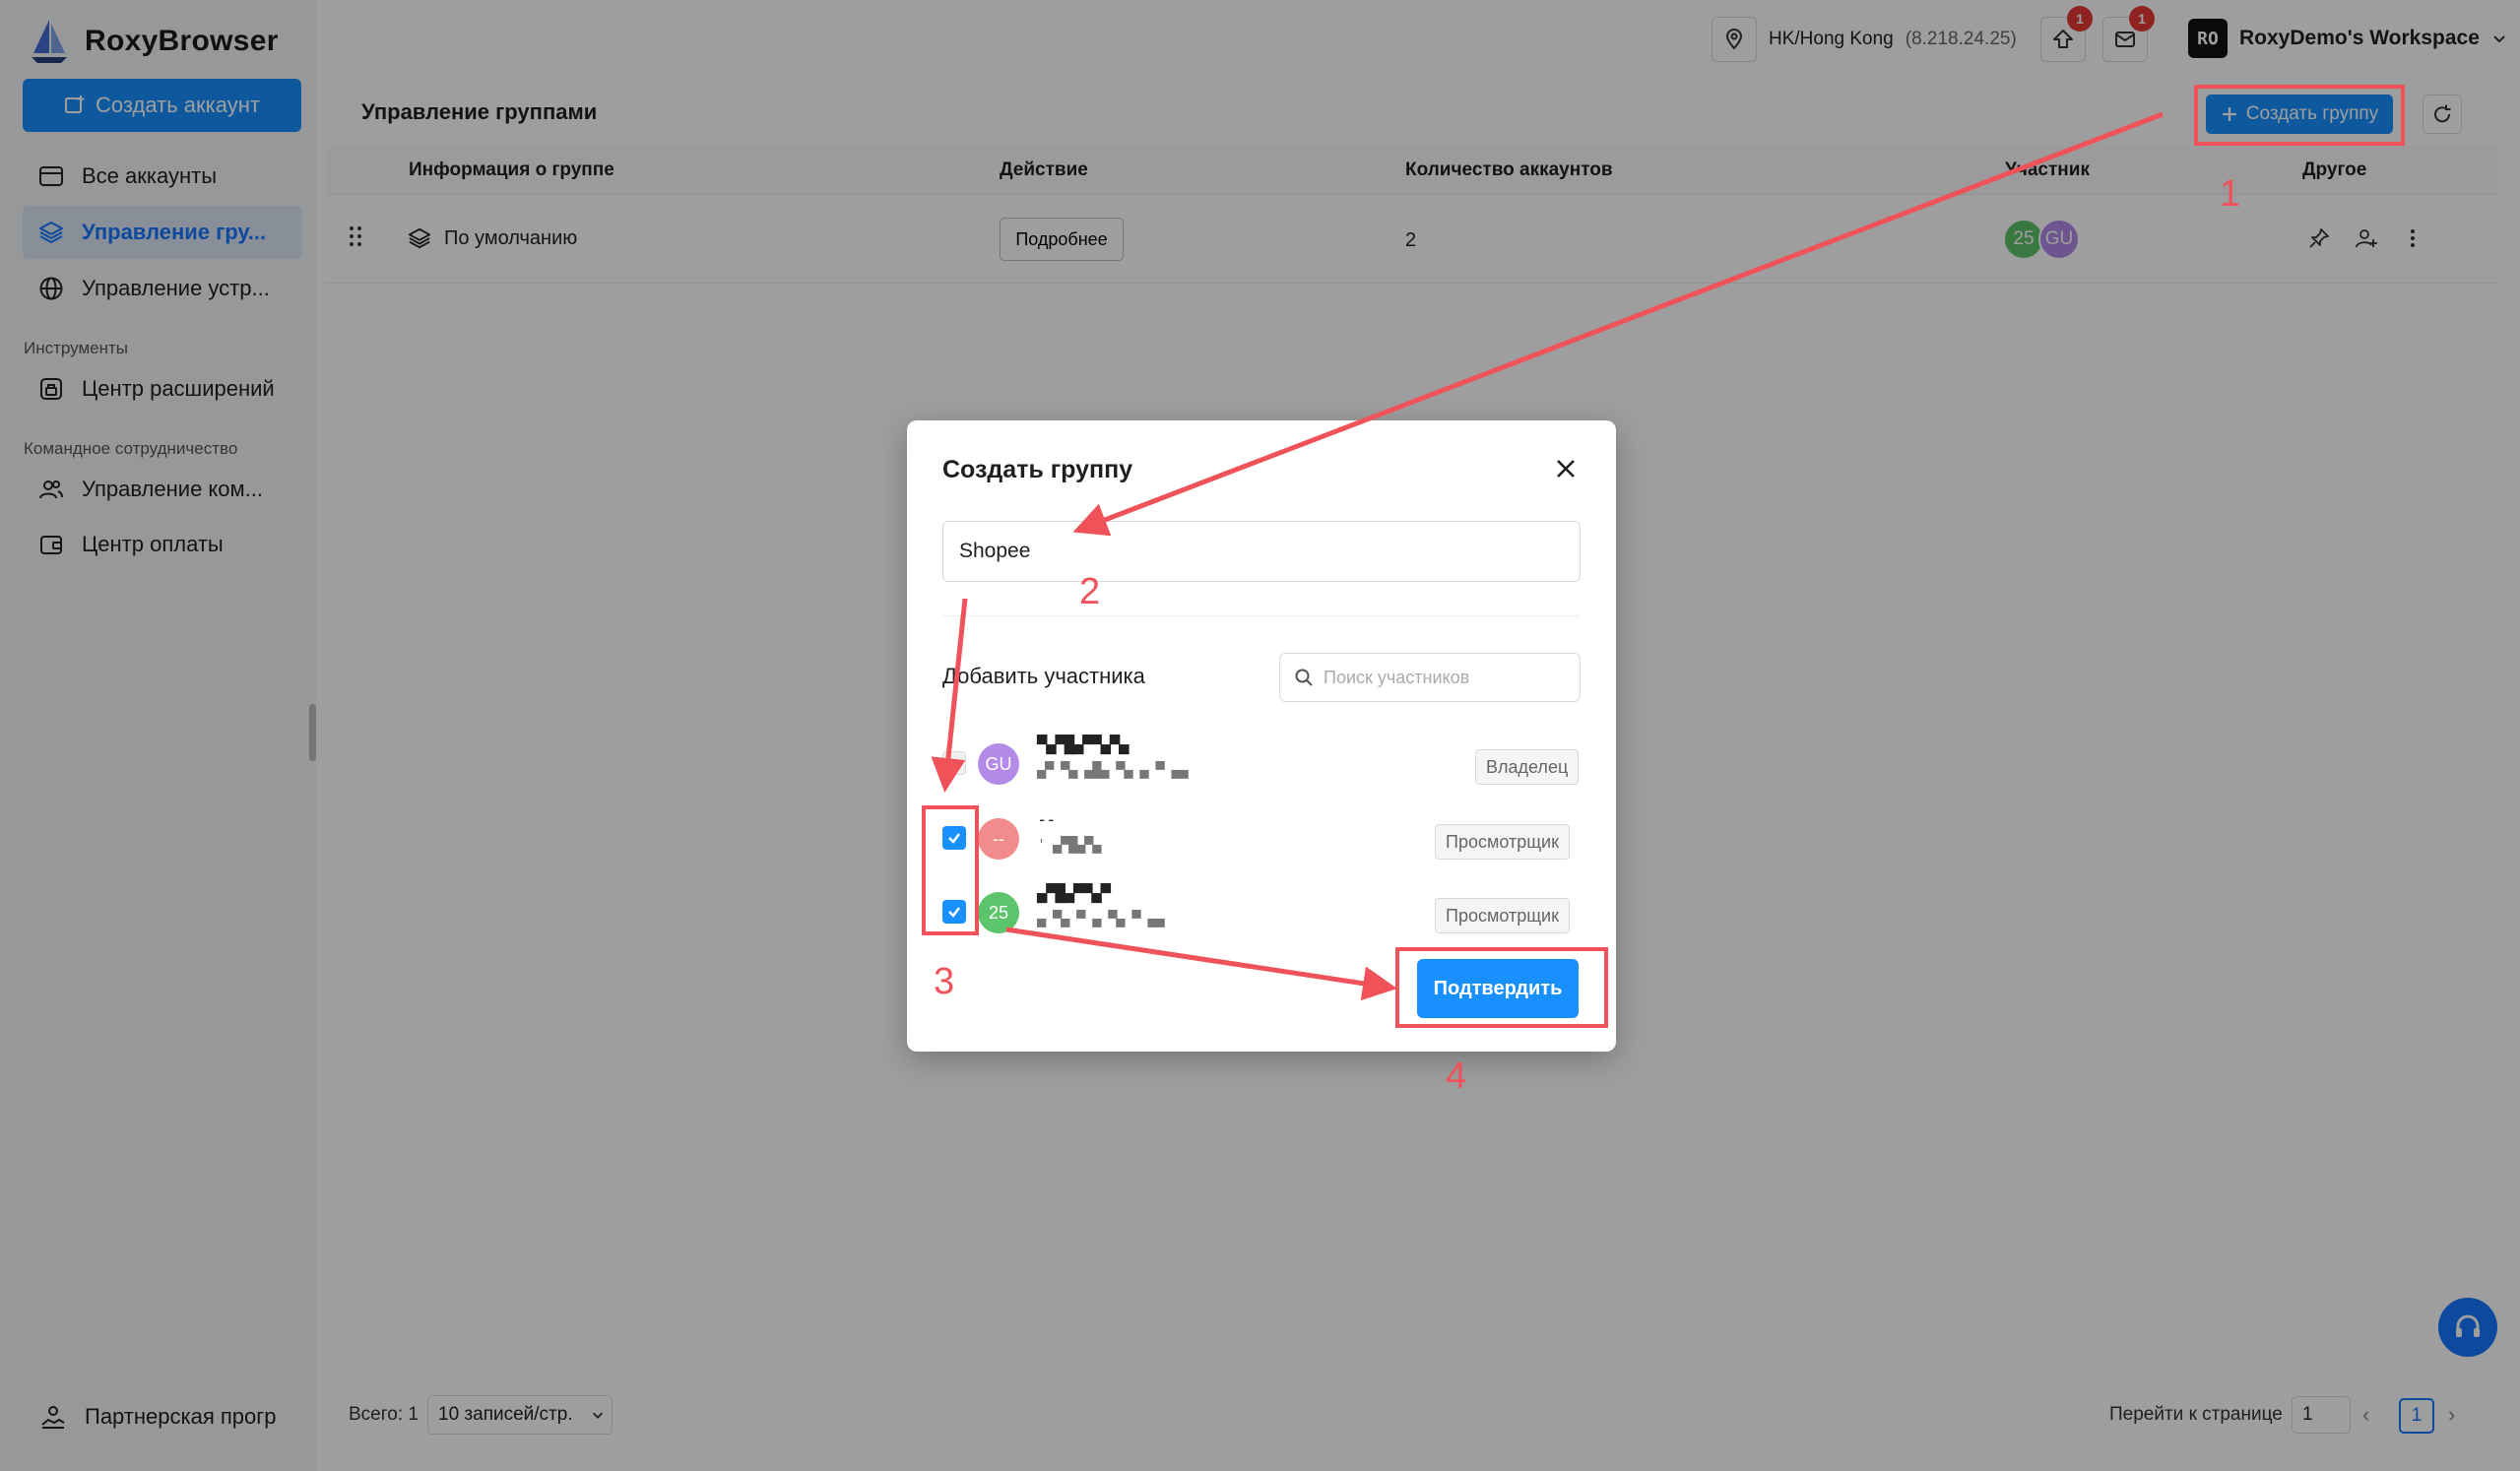 This screenshot has height=1471, width=2520. Describe the element at coordinates (1090, 591) in the screenshot. I see `annotation-number-2: 2` at that location.